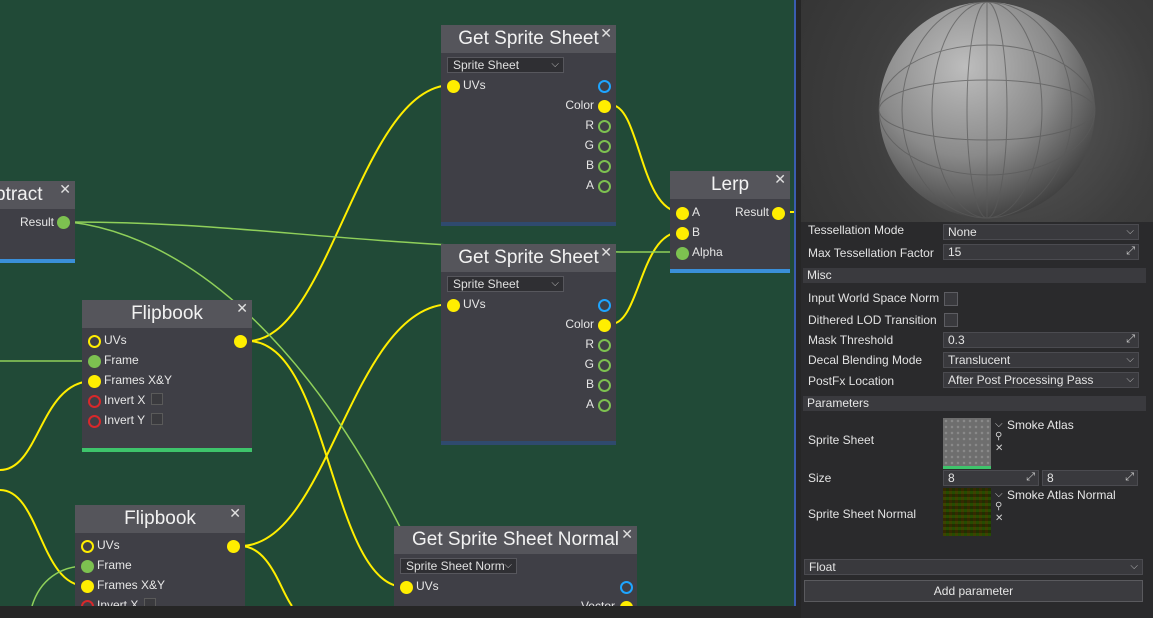 This screenshot has height=618, width=1153. What do you see at coordinates (973, 567) in the screenshot?
I see `parameter-type-select: Float ⌵` at bounding box center [973, 567].